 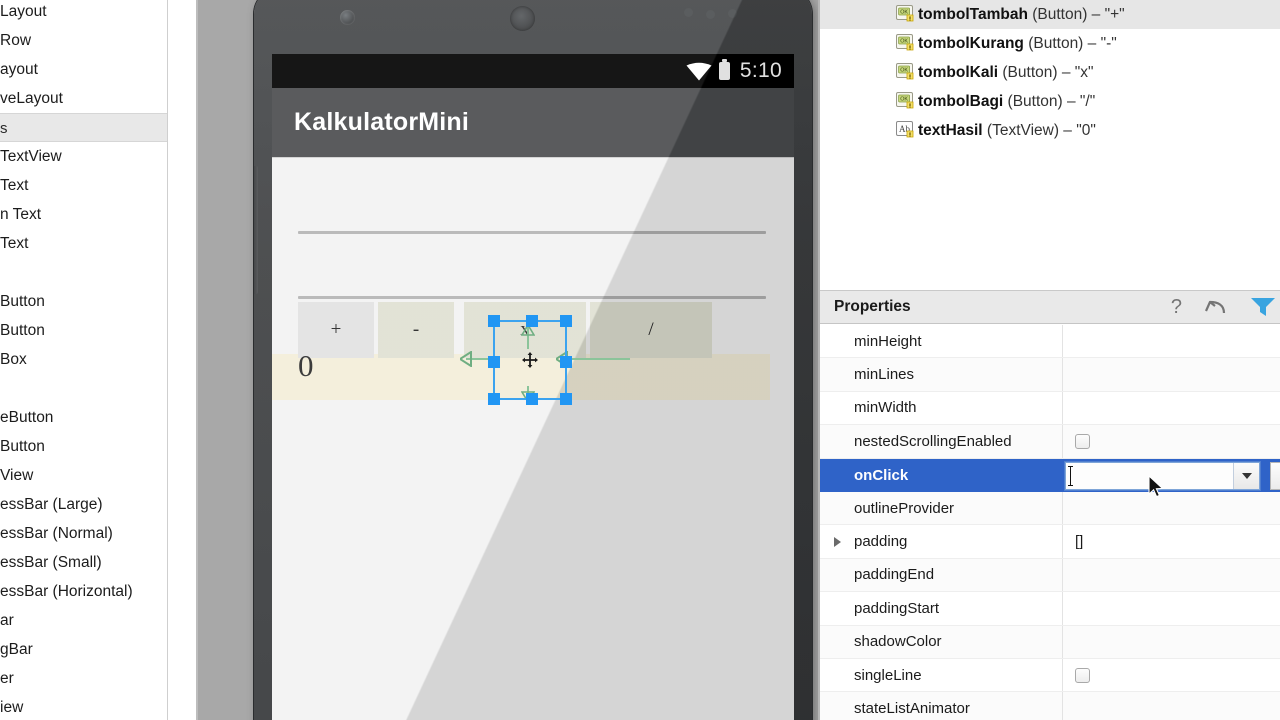 What do you see at coordinates (1176, 307) in the screenshot?
I see `help-icon: ?` at bounding box center [1176, 307].